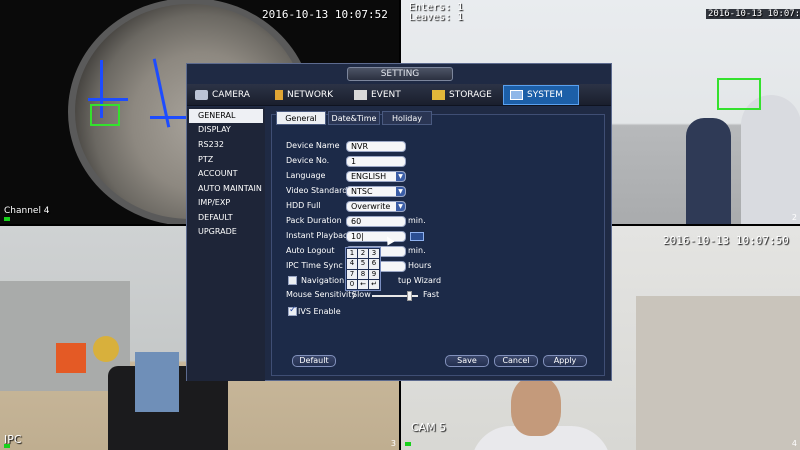 Image resolution: width=800 pixels, height=450 pixels. What do you see at coordinates (317, 190) in the screenshot?
I see `video-standard-label: Video Standard` at bounding box center [317, 190].